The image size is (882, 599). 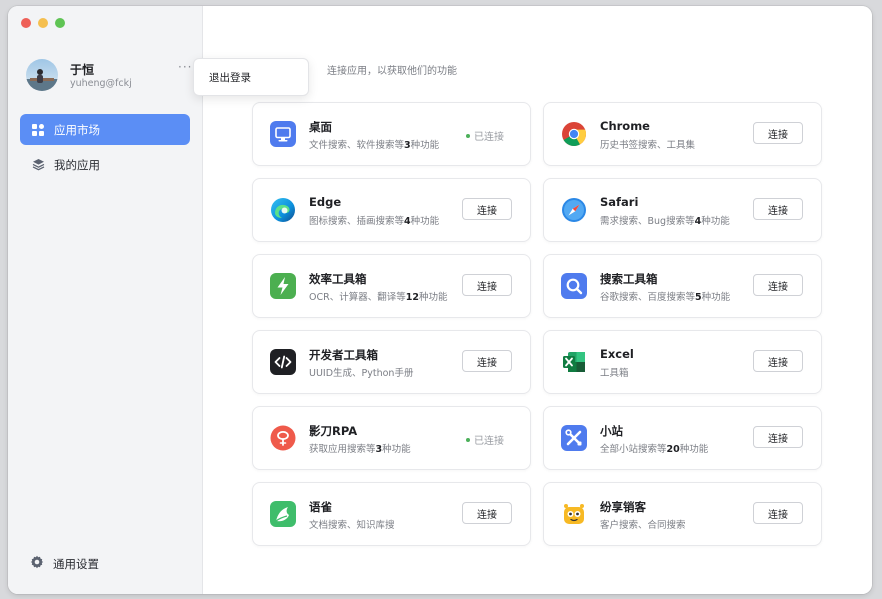 I want to click on app-name: 影刀RPA, so click(x=333, y=431).